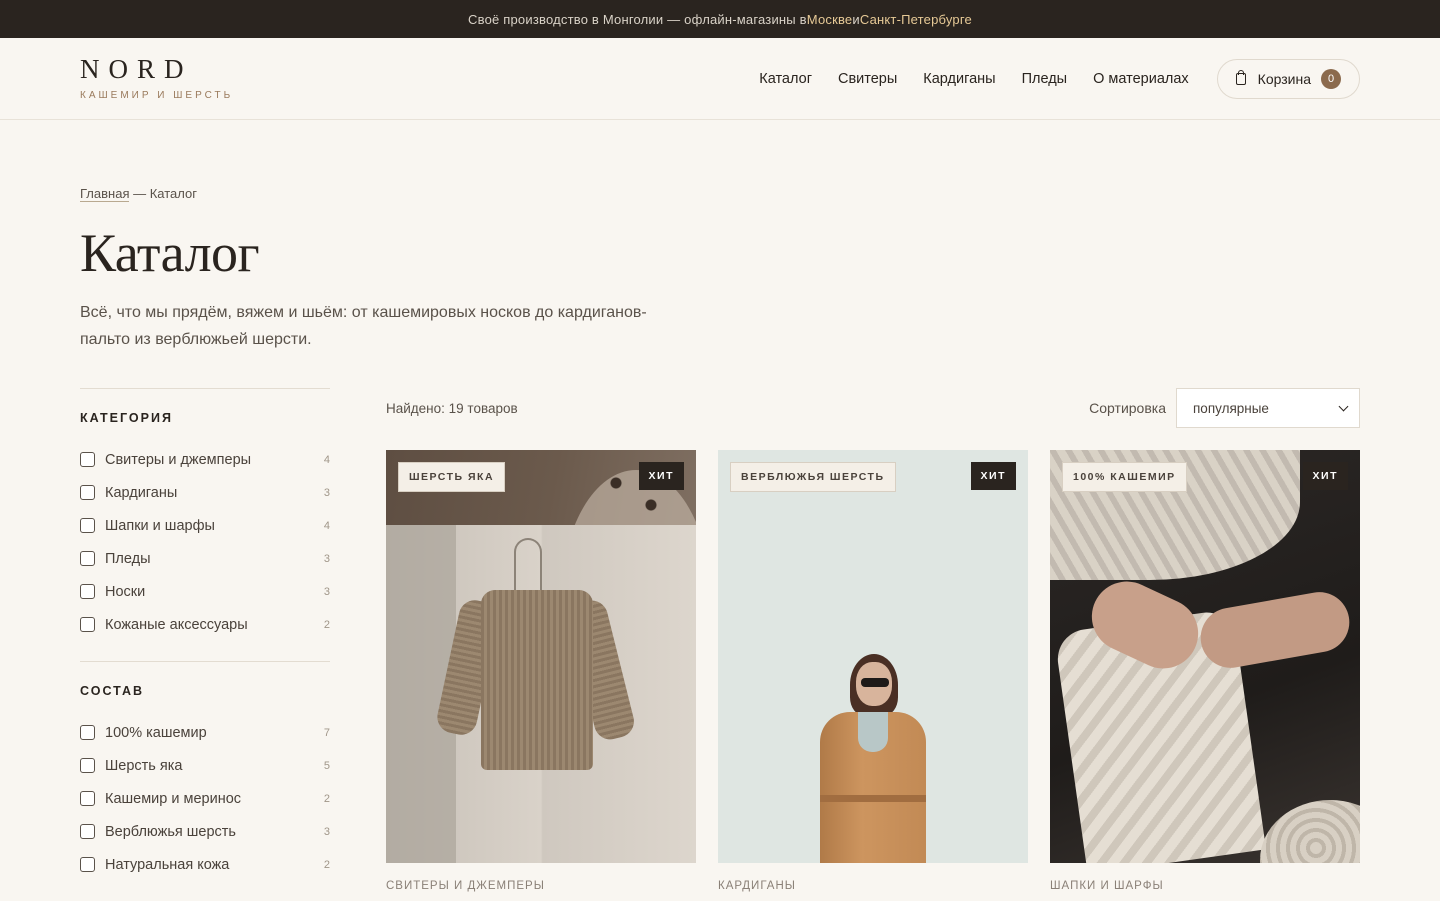 This screenshot has height=901, width=1440. I want to click on filter-option-label: Кардиганы, so click(141, 492).